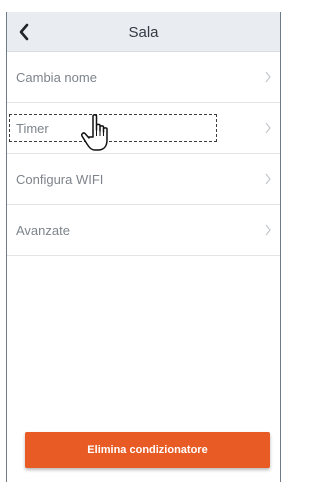  I want to click on delete-conditioner-button: Elimina condizionatore, so click(147, 450).